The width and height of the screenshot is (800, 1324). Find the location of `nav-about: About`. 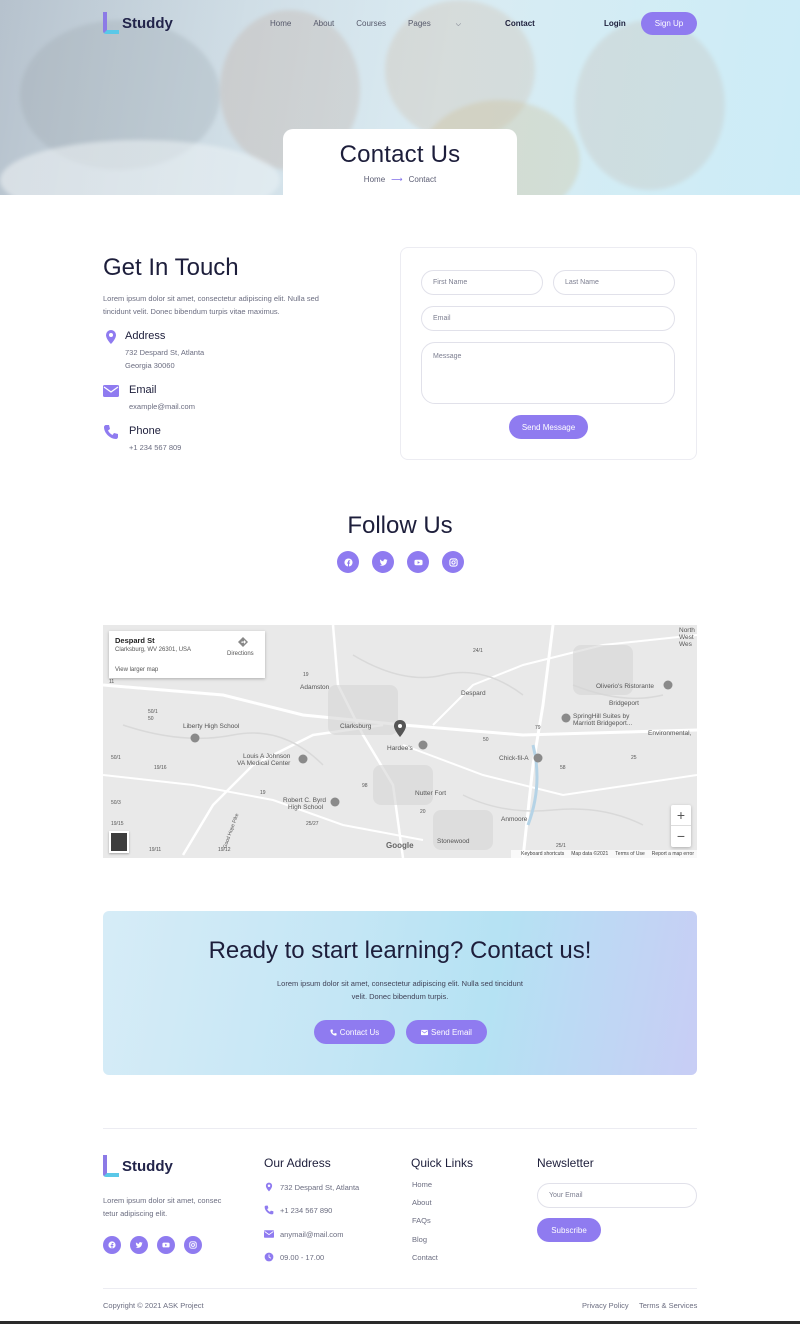

nav-about: About is located at coordinates (323, 24).